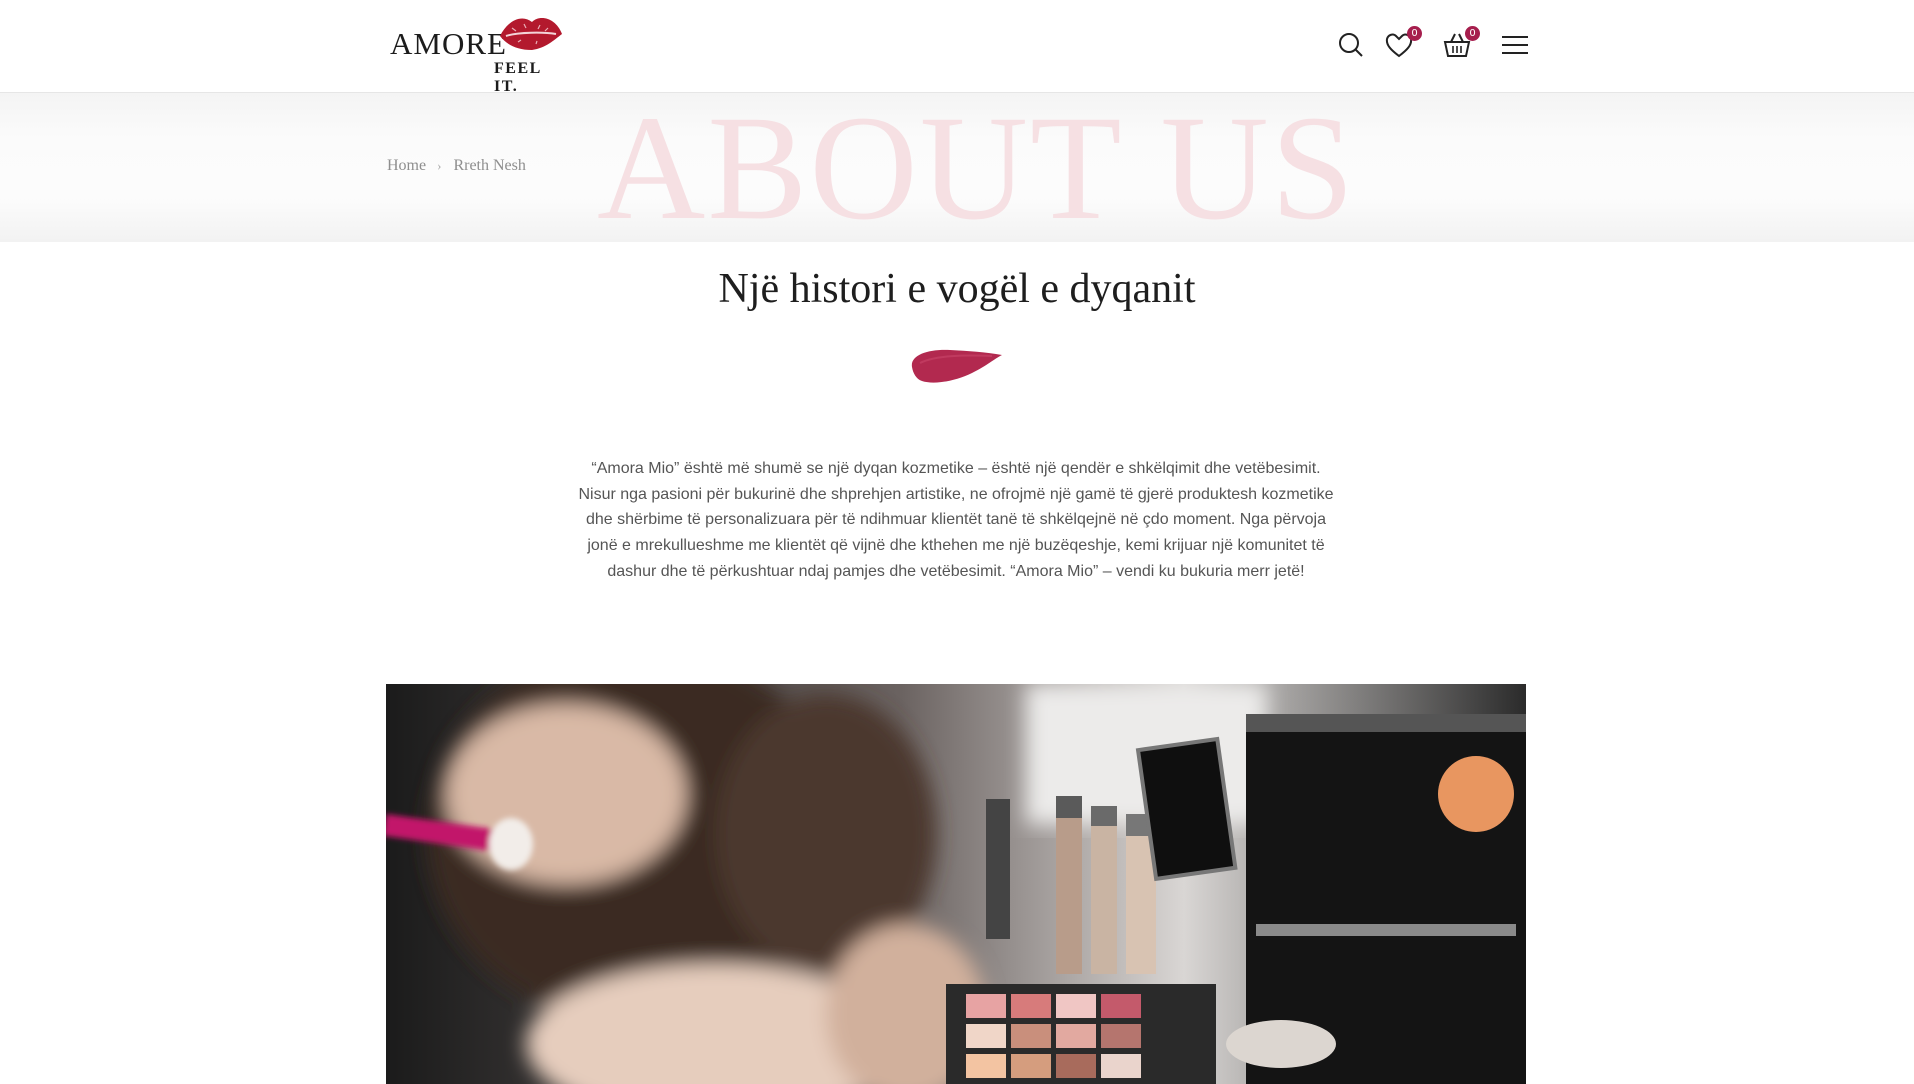 The height and width of the screenshot is (1084, 1914). What do you see at coordinates (957, 47) in the screenshot?
I see `site-header: AMORE FEEL IT. 0 0` at bounding box center [957, 47].